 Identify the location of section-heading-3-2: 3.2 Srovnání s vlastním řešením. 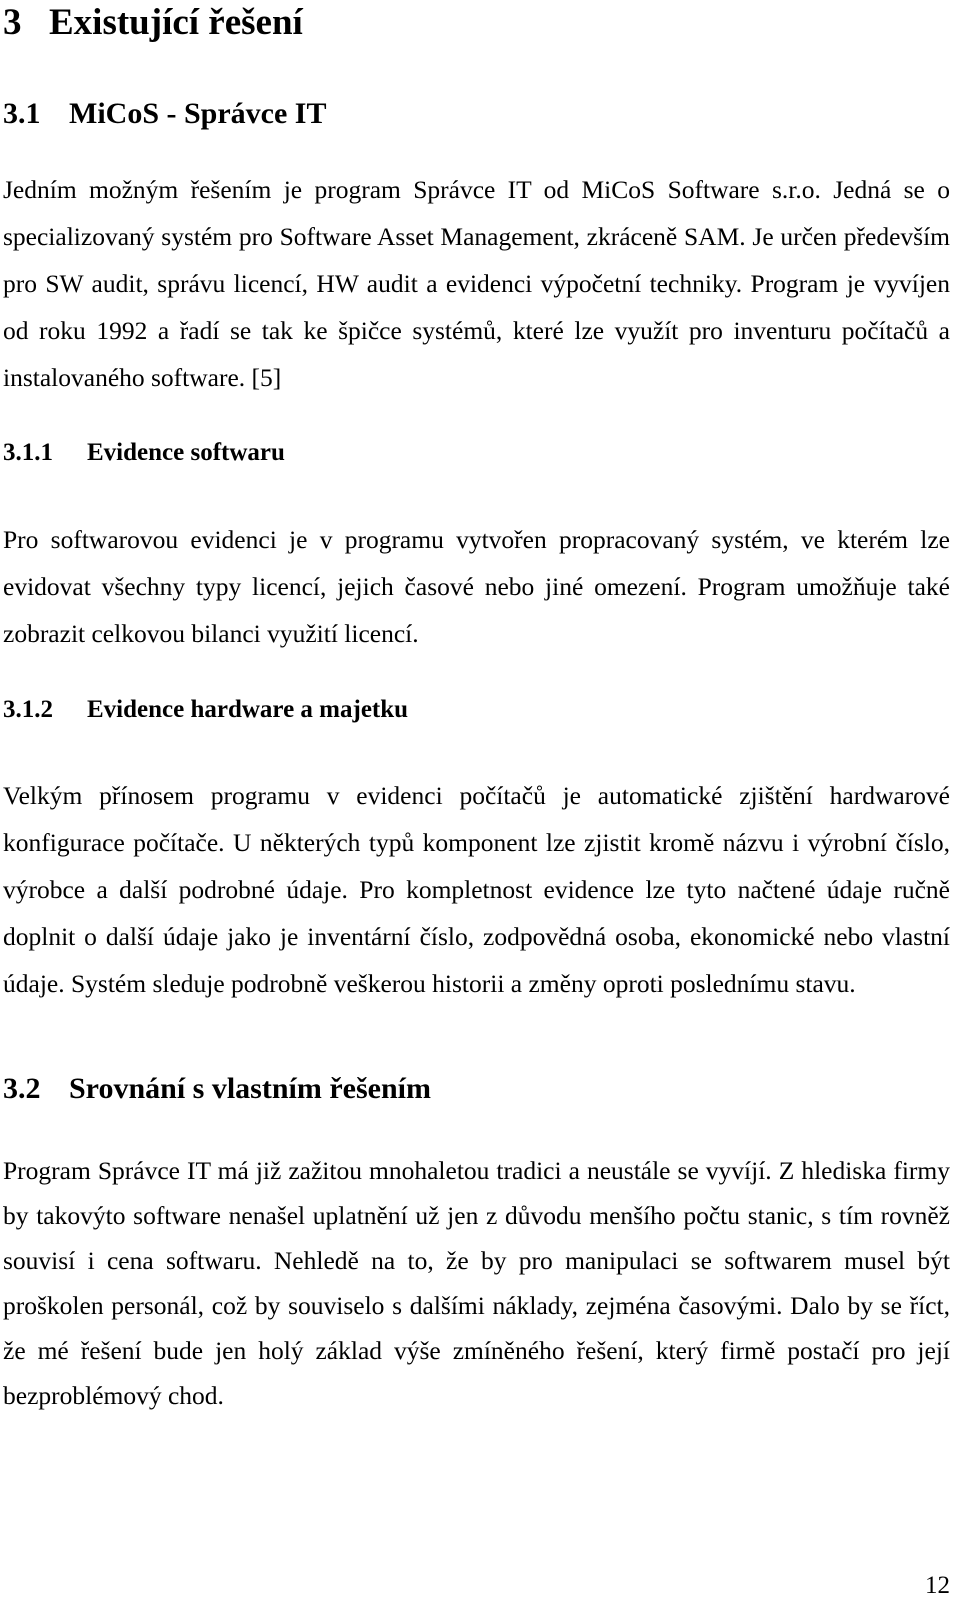
(313, 1089).